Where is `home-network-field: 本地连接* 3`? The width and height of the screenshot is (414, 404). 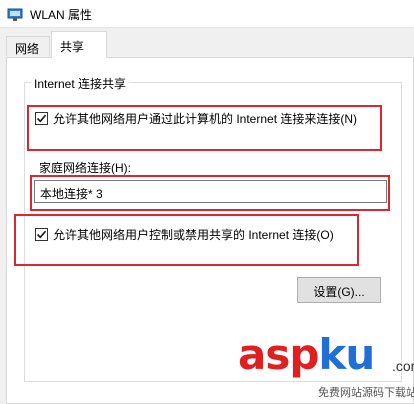 home-network-field: 本地连接* 3 is located at coordinates (210, 191).